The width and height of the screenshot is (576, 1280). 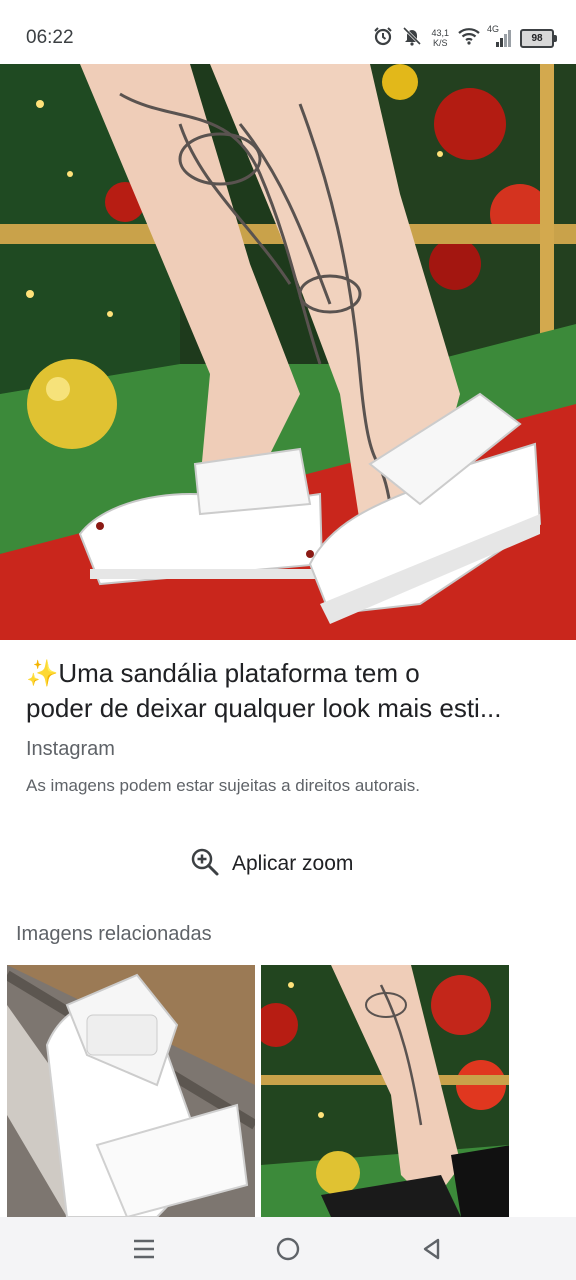 I want to click on home-icon, so click(x=288, y=1249).